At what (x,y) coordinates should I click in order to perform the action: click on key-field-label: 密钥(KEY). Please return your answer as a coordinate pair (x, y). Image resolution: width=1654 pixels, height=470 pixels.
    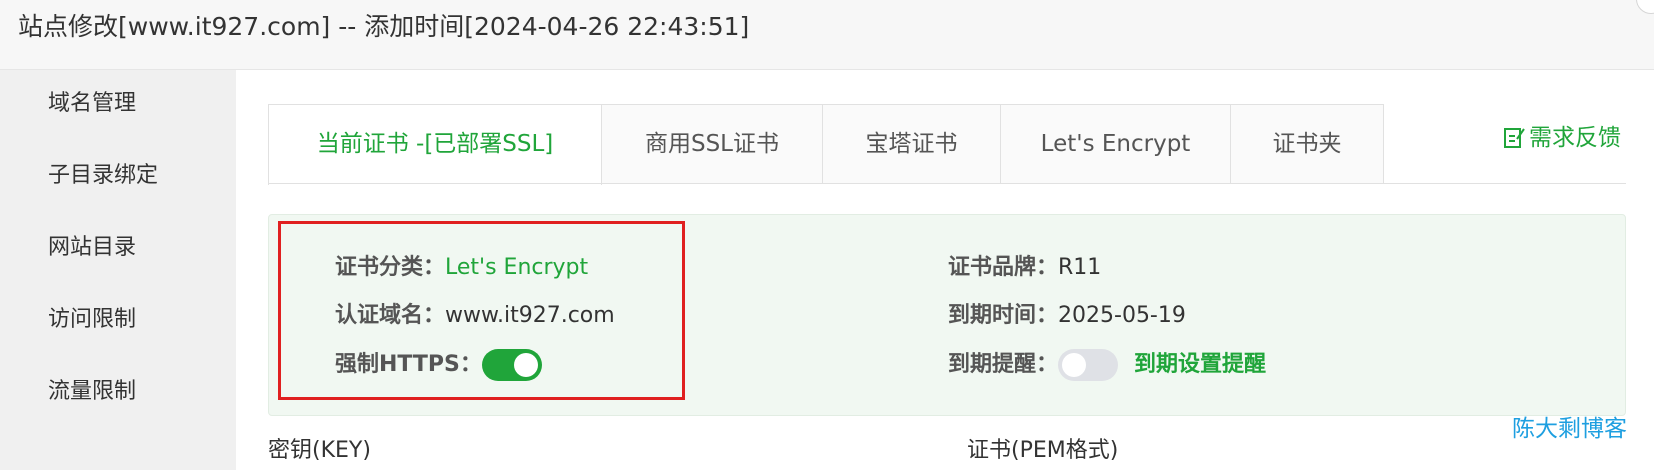
    Looking at the image, I should click on (319, 450).